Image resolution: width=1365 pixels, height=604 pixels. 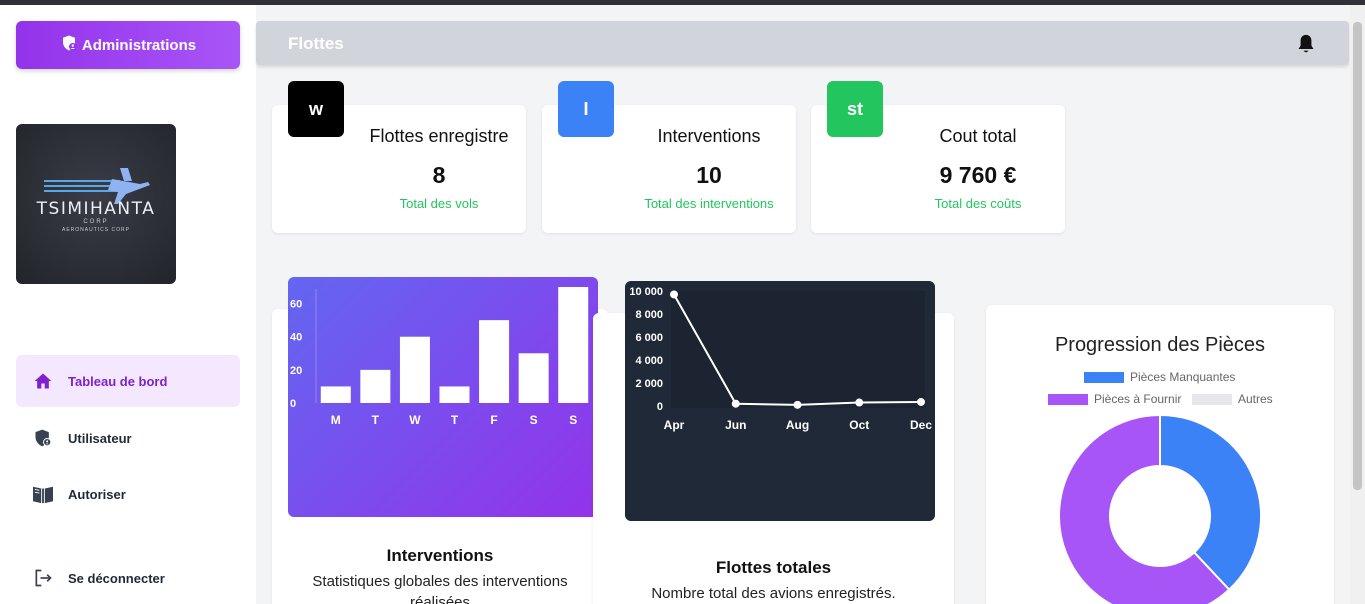 What do you see at coordinates (439, 203) in the screenshot?
I see `stat-caption: Total des vols` at bounding box center [439, 203].